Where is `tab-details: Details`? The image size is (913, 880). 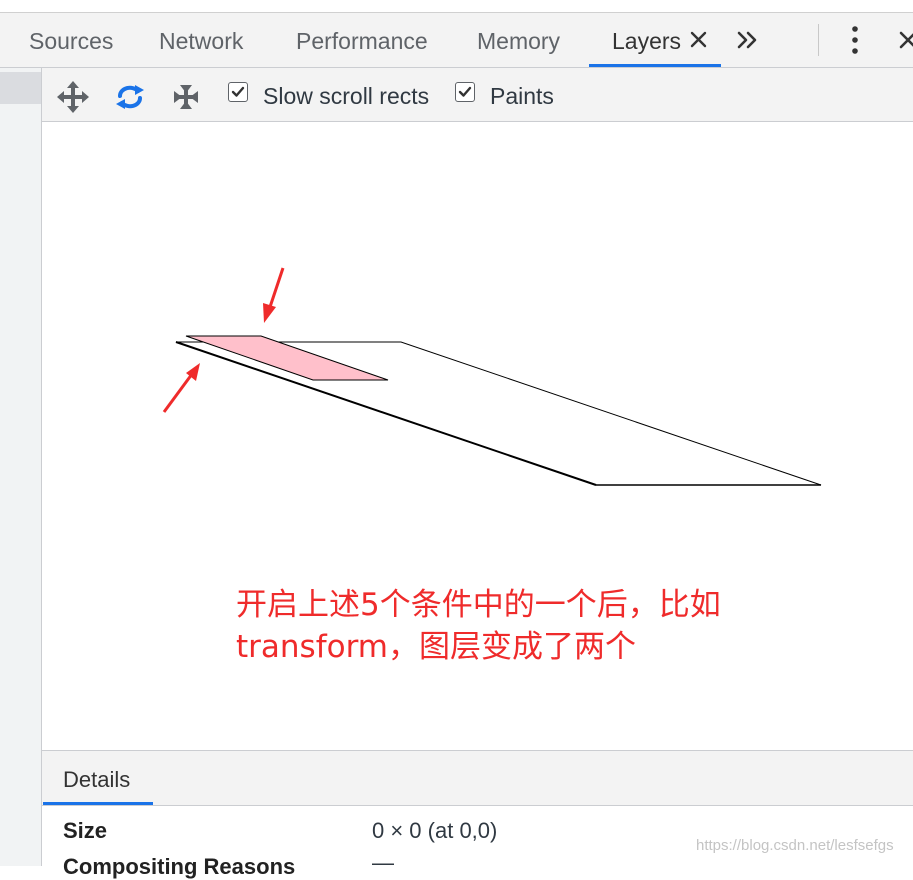 tab-details: Details is located at coordinates (96, 778).